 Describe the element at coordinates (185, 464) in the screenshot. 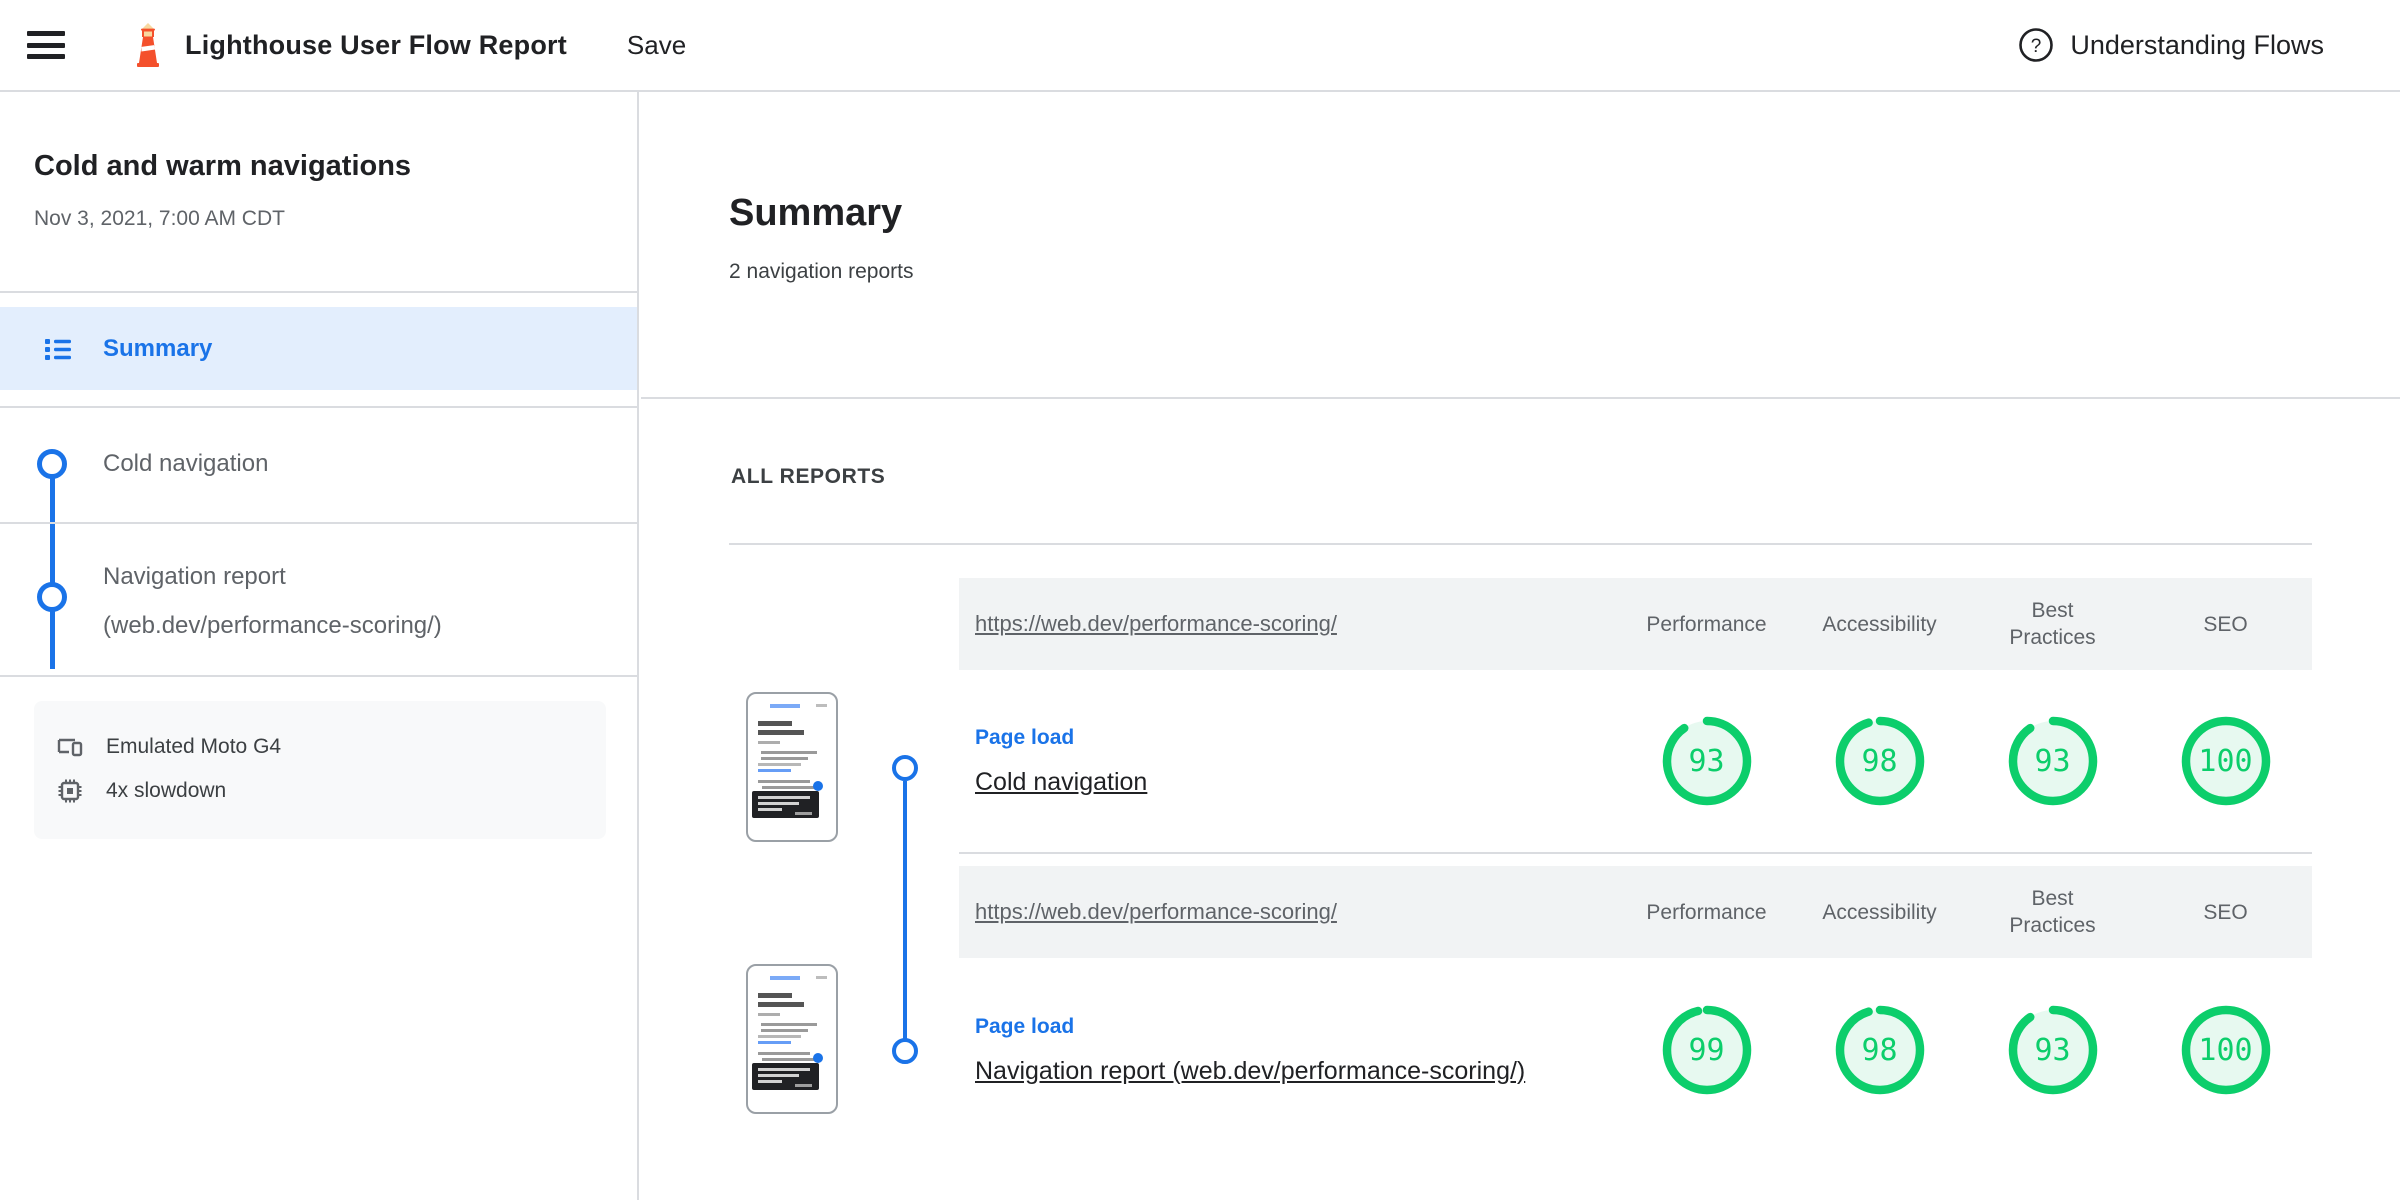

I see `sidebar-item-cold-navigation: Cold navigation` at that location.